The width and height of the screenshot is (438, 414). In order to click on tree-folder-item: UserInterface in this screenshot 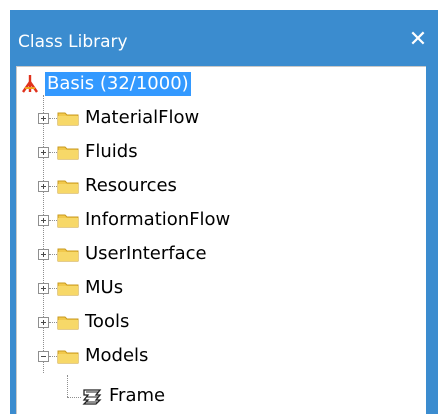, I will do `click(217, 254)`.